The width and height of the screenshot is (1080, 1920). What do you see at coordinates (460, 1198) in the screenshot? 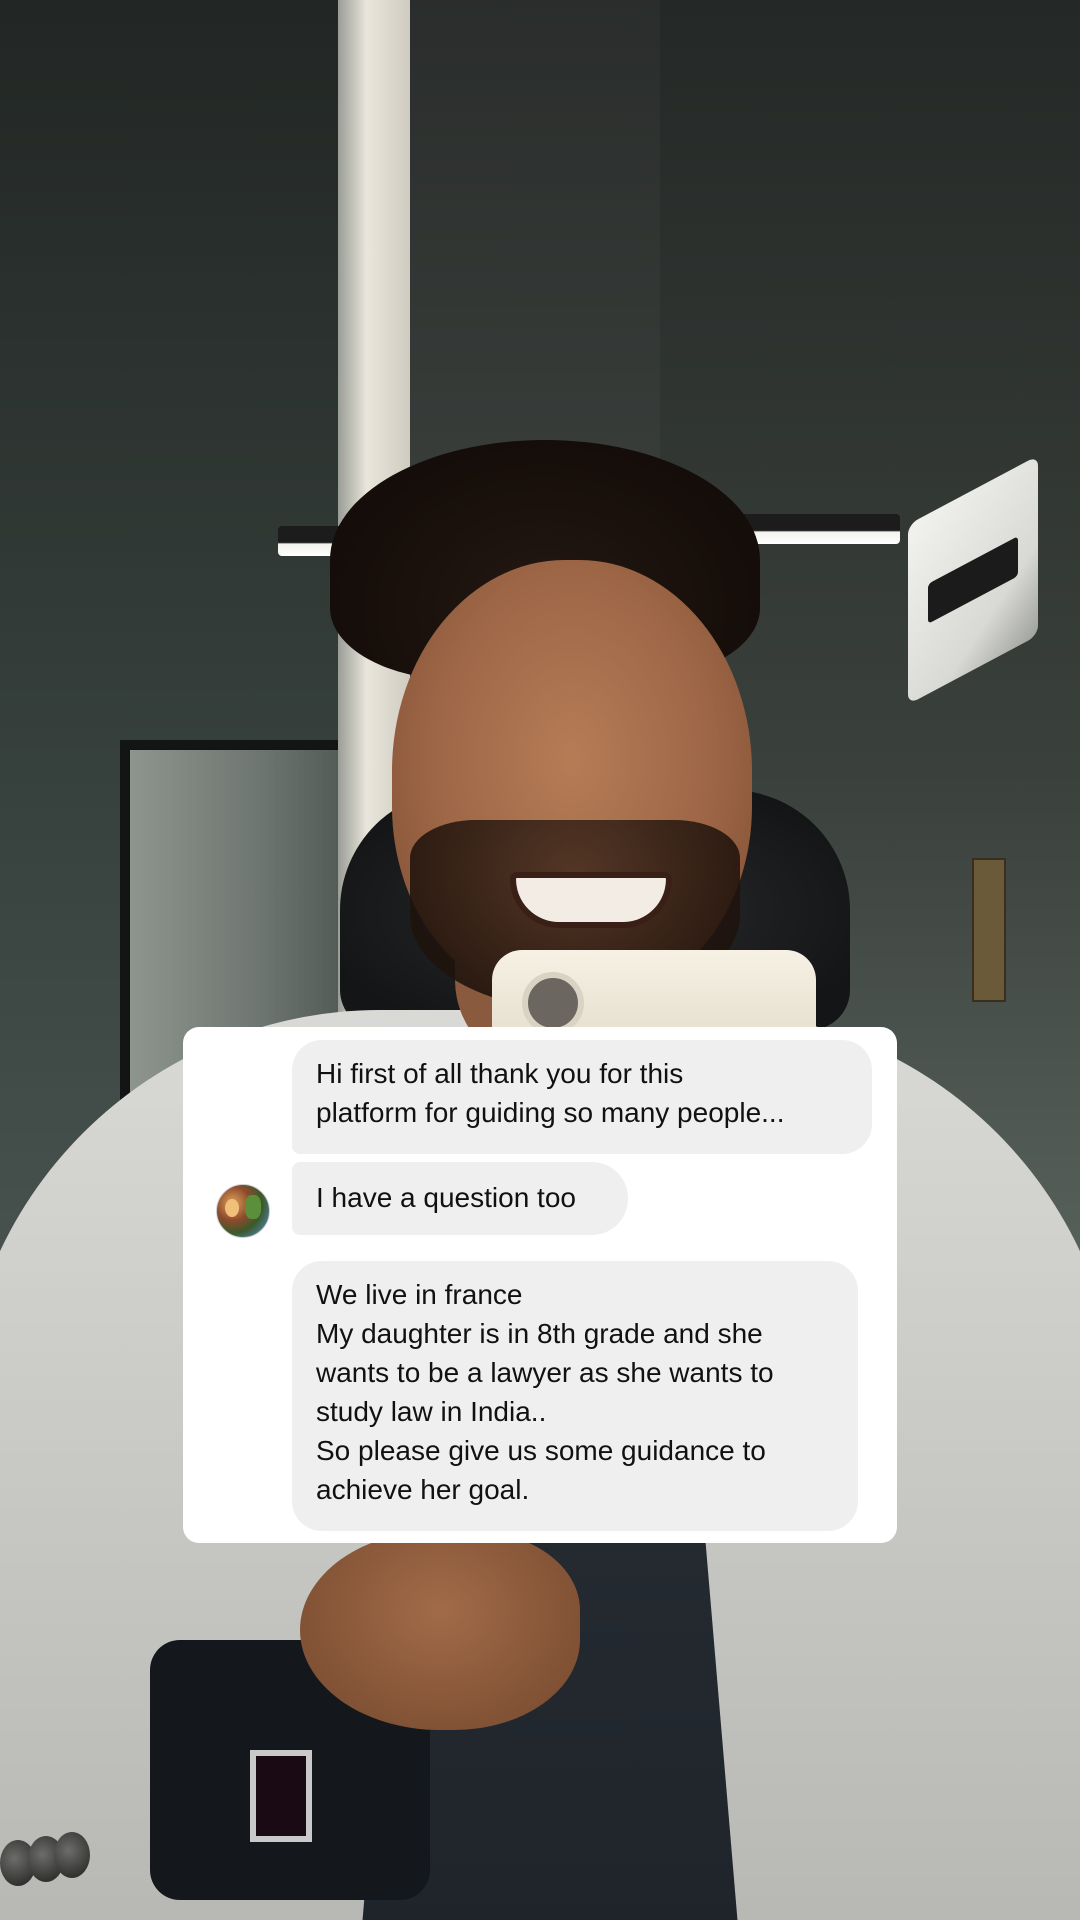
I see `message-bubble-2: I have a question too` at bounding box center [460, 1198].